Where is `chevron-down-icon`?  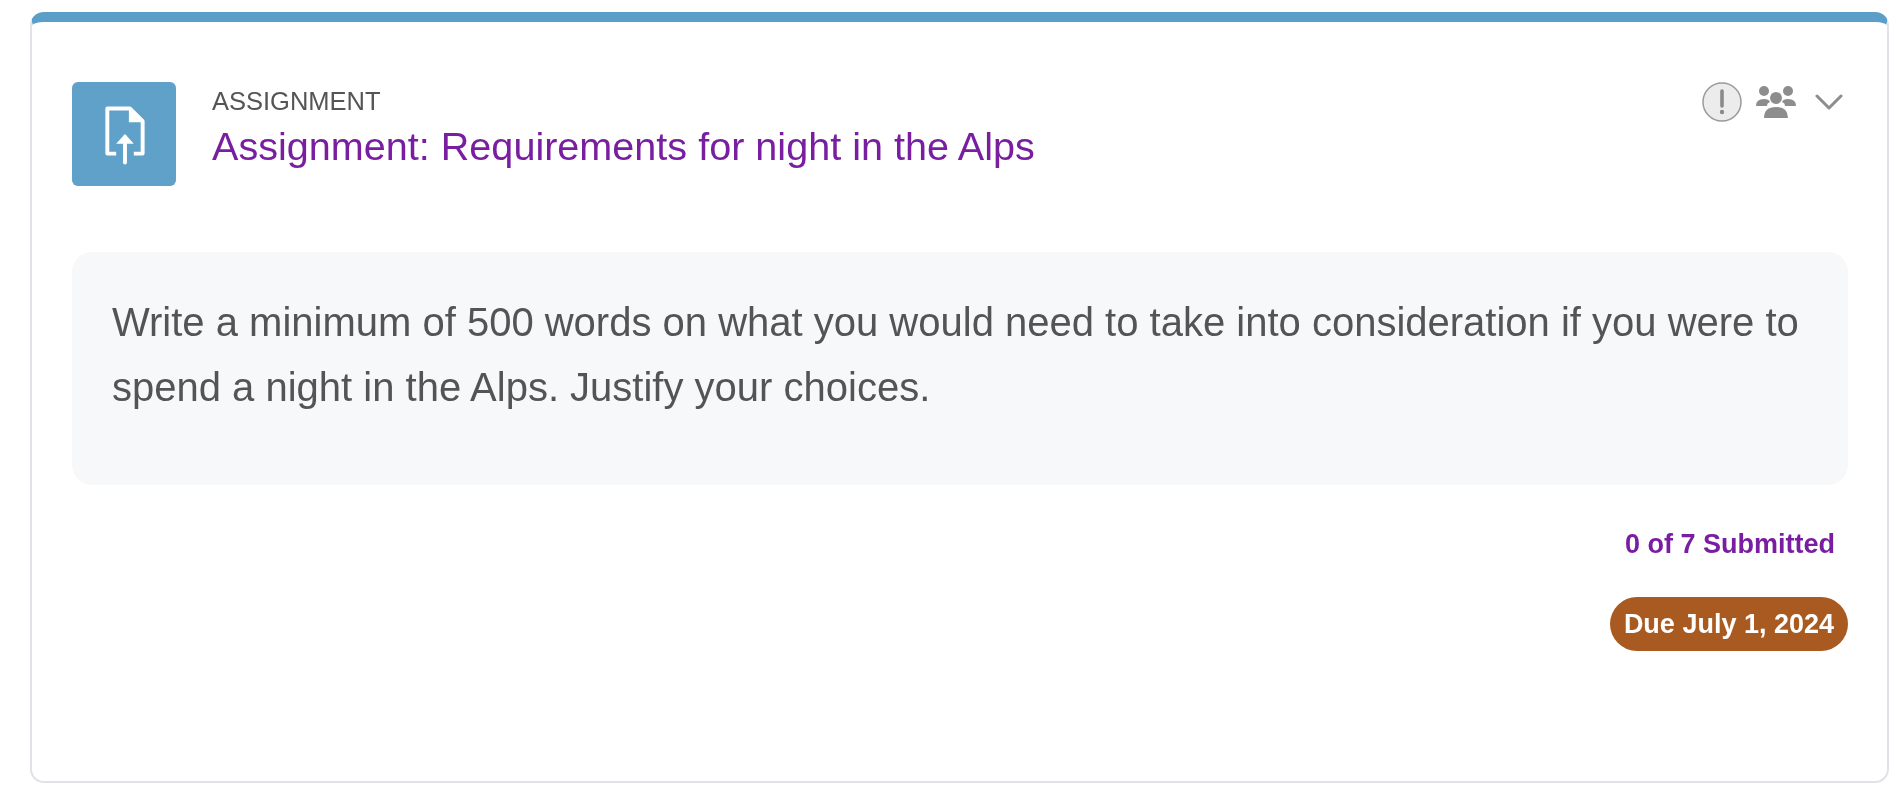
chevron-down-icon is located at coordinates (1829, 102).